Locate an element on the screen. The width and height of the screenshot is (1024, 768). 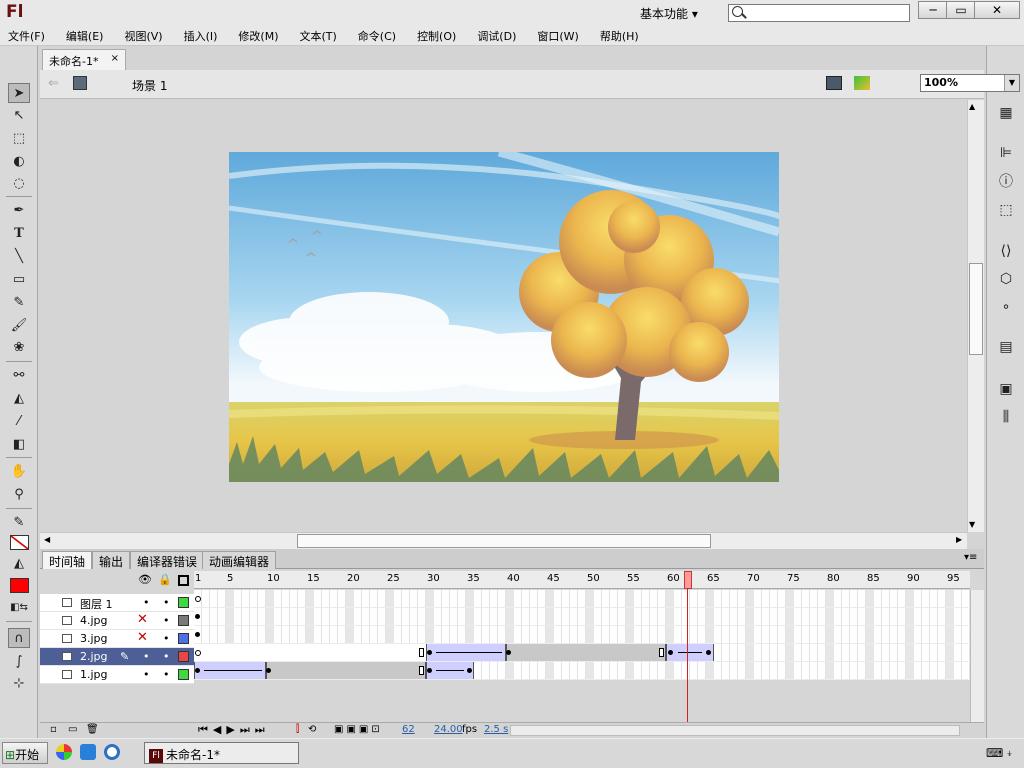
smooth-icon: ∫ is located at coordinates (19, 662).